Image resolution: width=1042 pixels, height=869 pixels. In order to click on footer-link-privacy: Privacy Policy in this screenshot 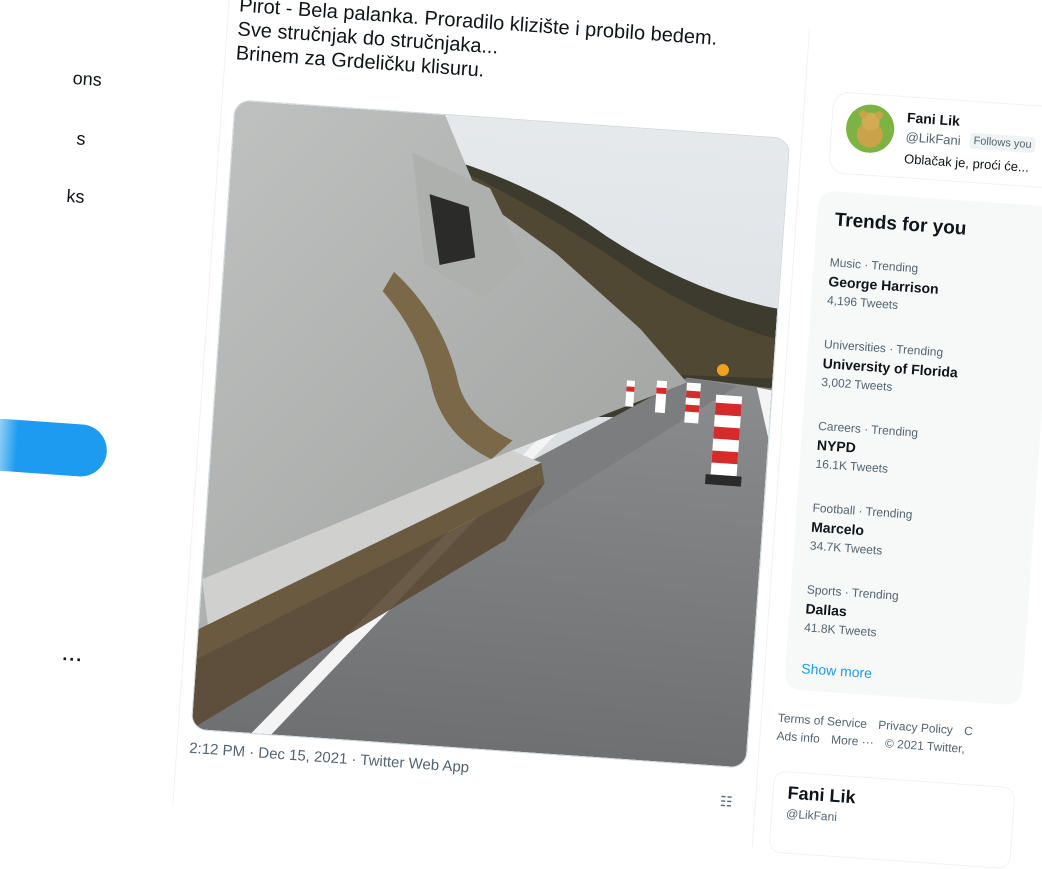, I will do `click(915, 727)`.